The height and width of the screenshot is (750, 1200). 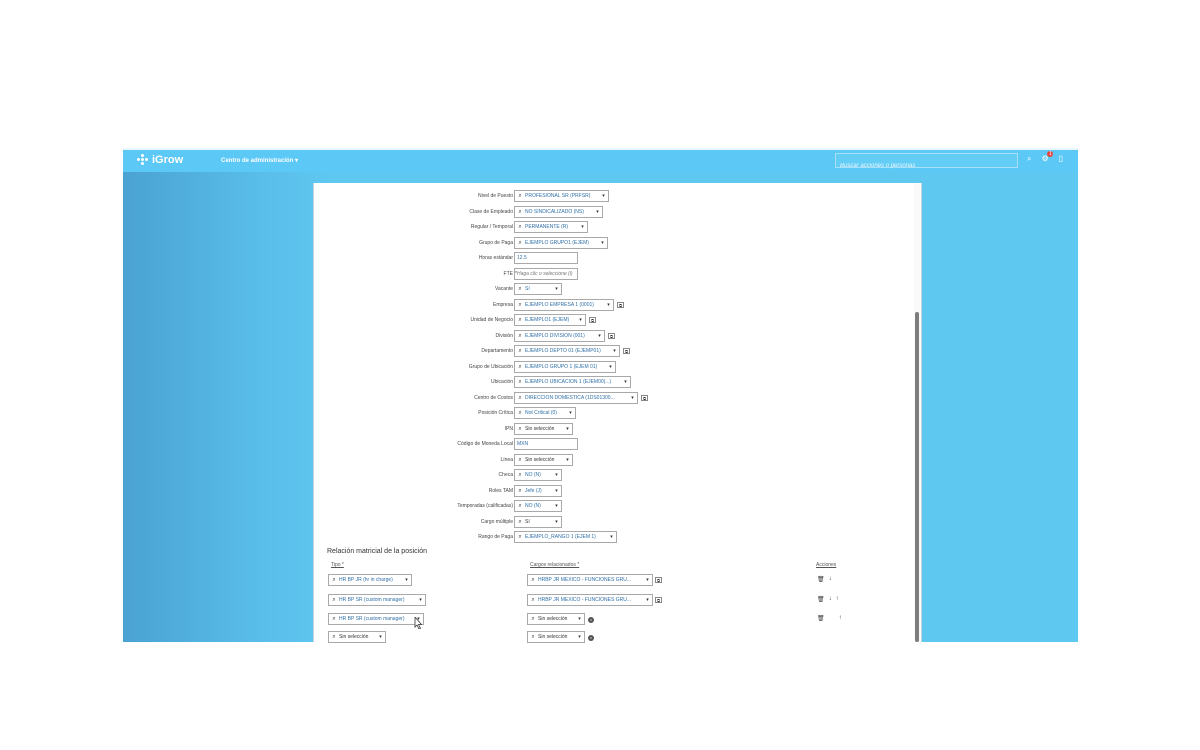 I want to click on admin-center-menu: Centro de administración ▾, so click(x=259, y=160).